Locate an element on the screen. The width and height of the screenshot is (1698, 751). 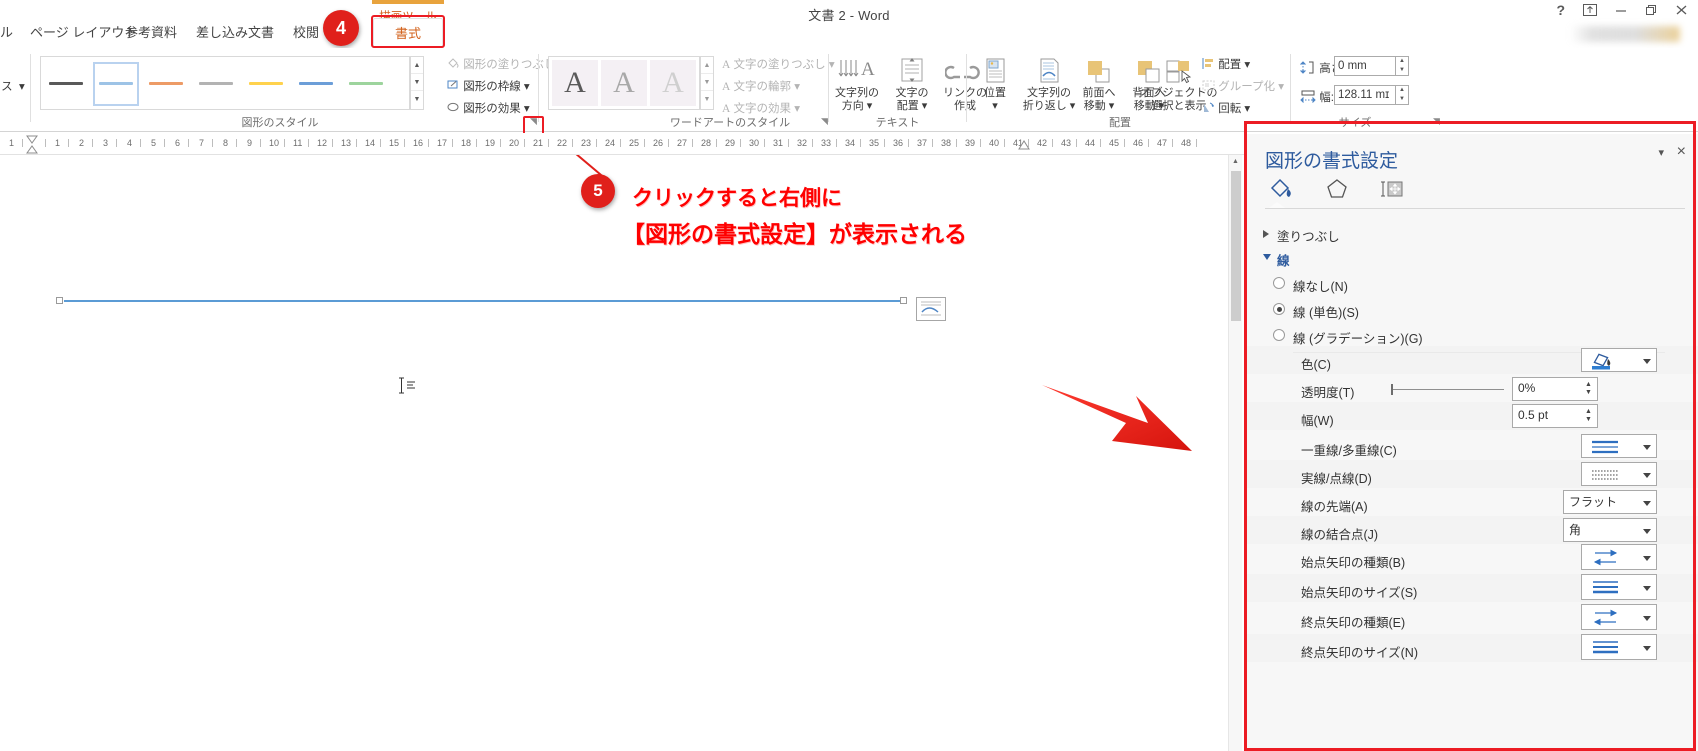
width-spinner: ▲ ▼ is located at coordinates (1402, 95).